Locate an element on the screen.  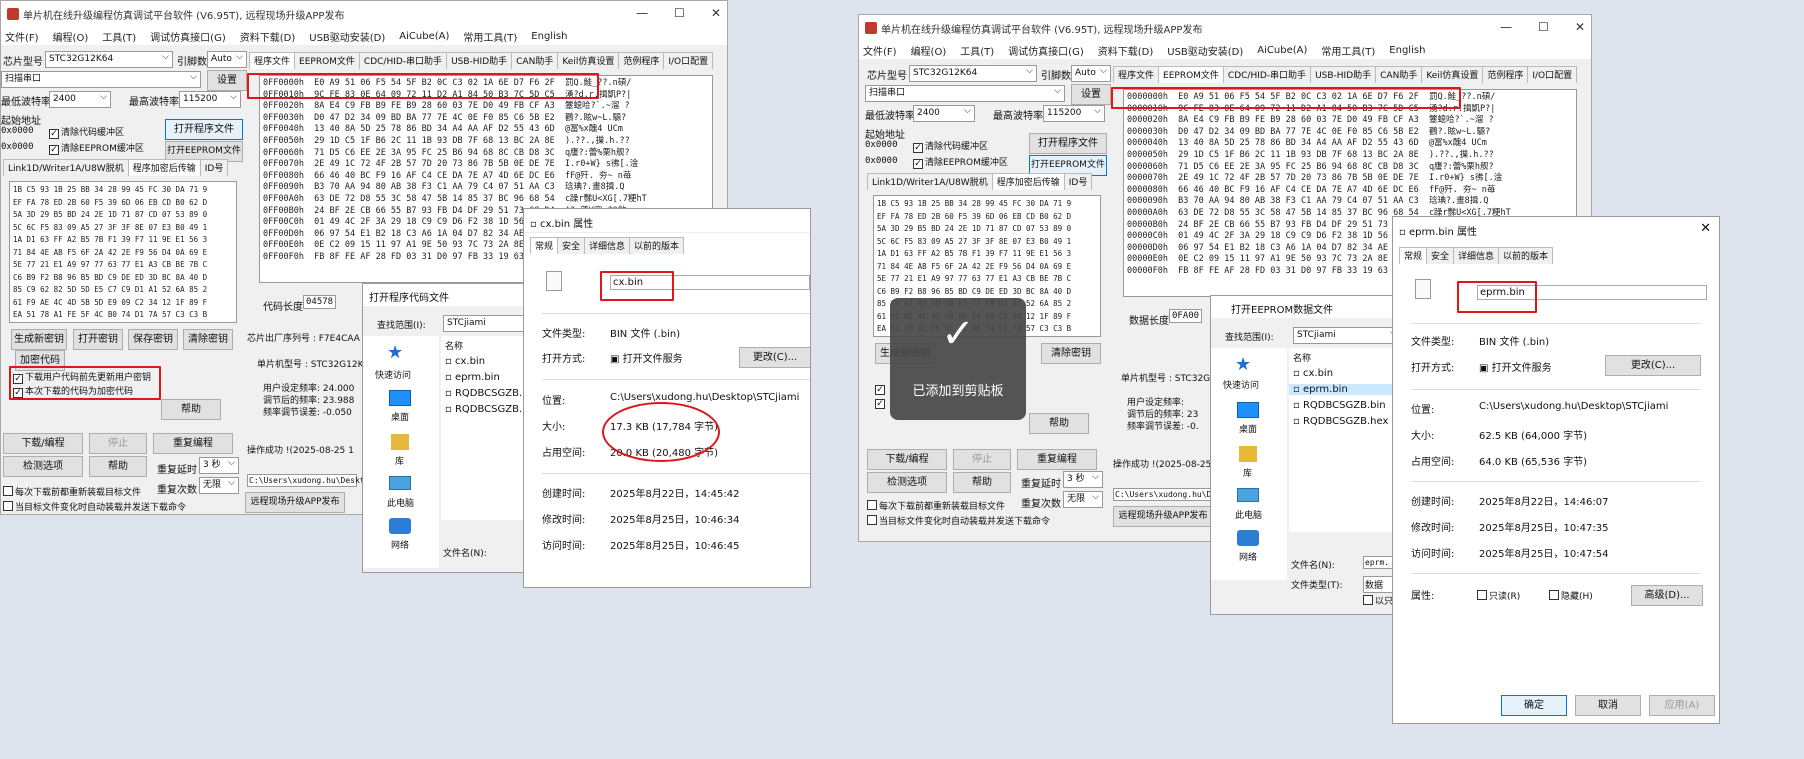
ok-button: 确定 is located at coordinates (1534, 705).